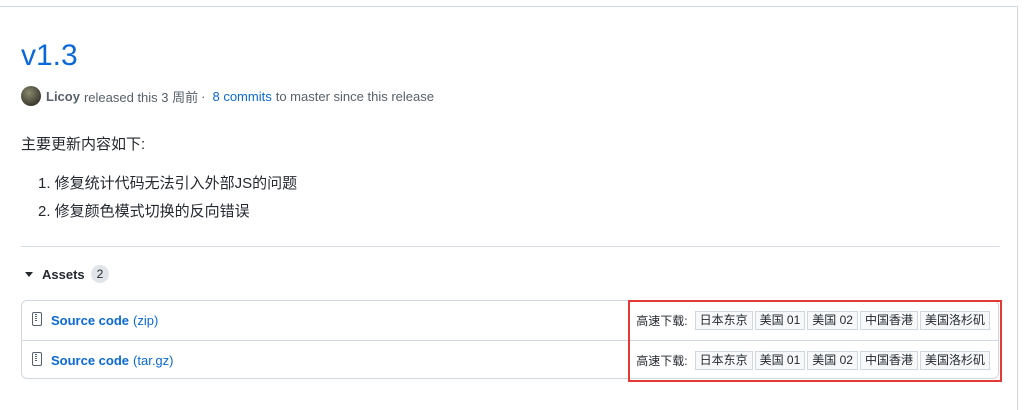 This screenshot has height=410, width=1025. I want to click on triangle-down-icon, so click(29, 274).